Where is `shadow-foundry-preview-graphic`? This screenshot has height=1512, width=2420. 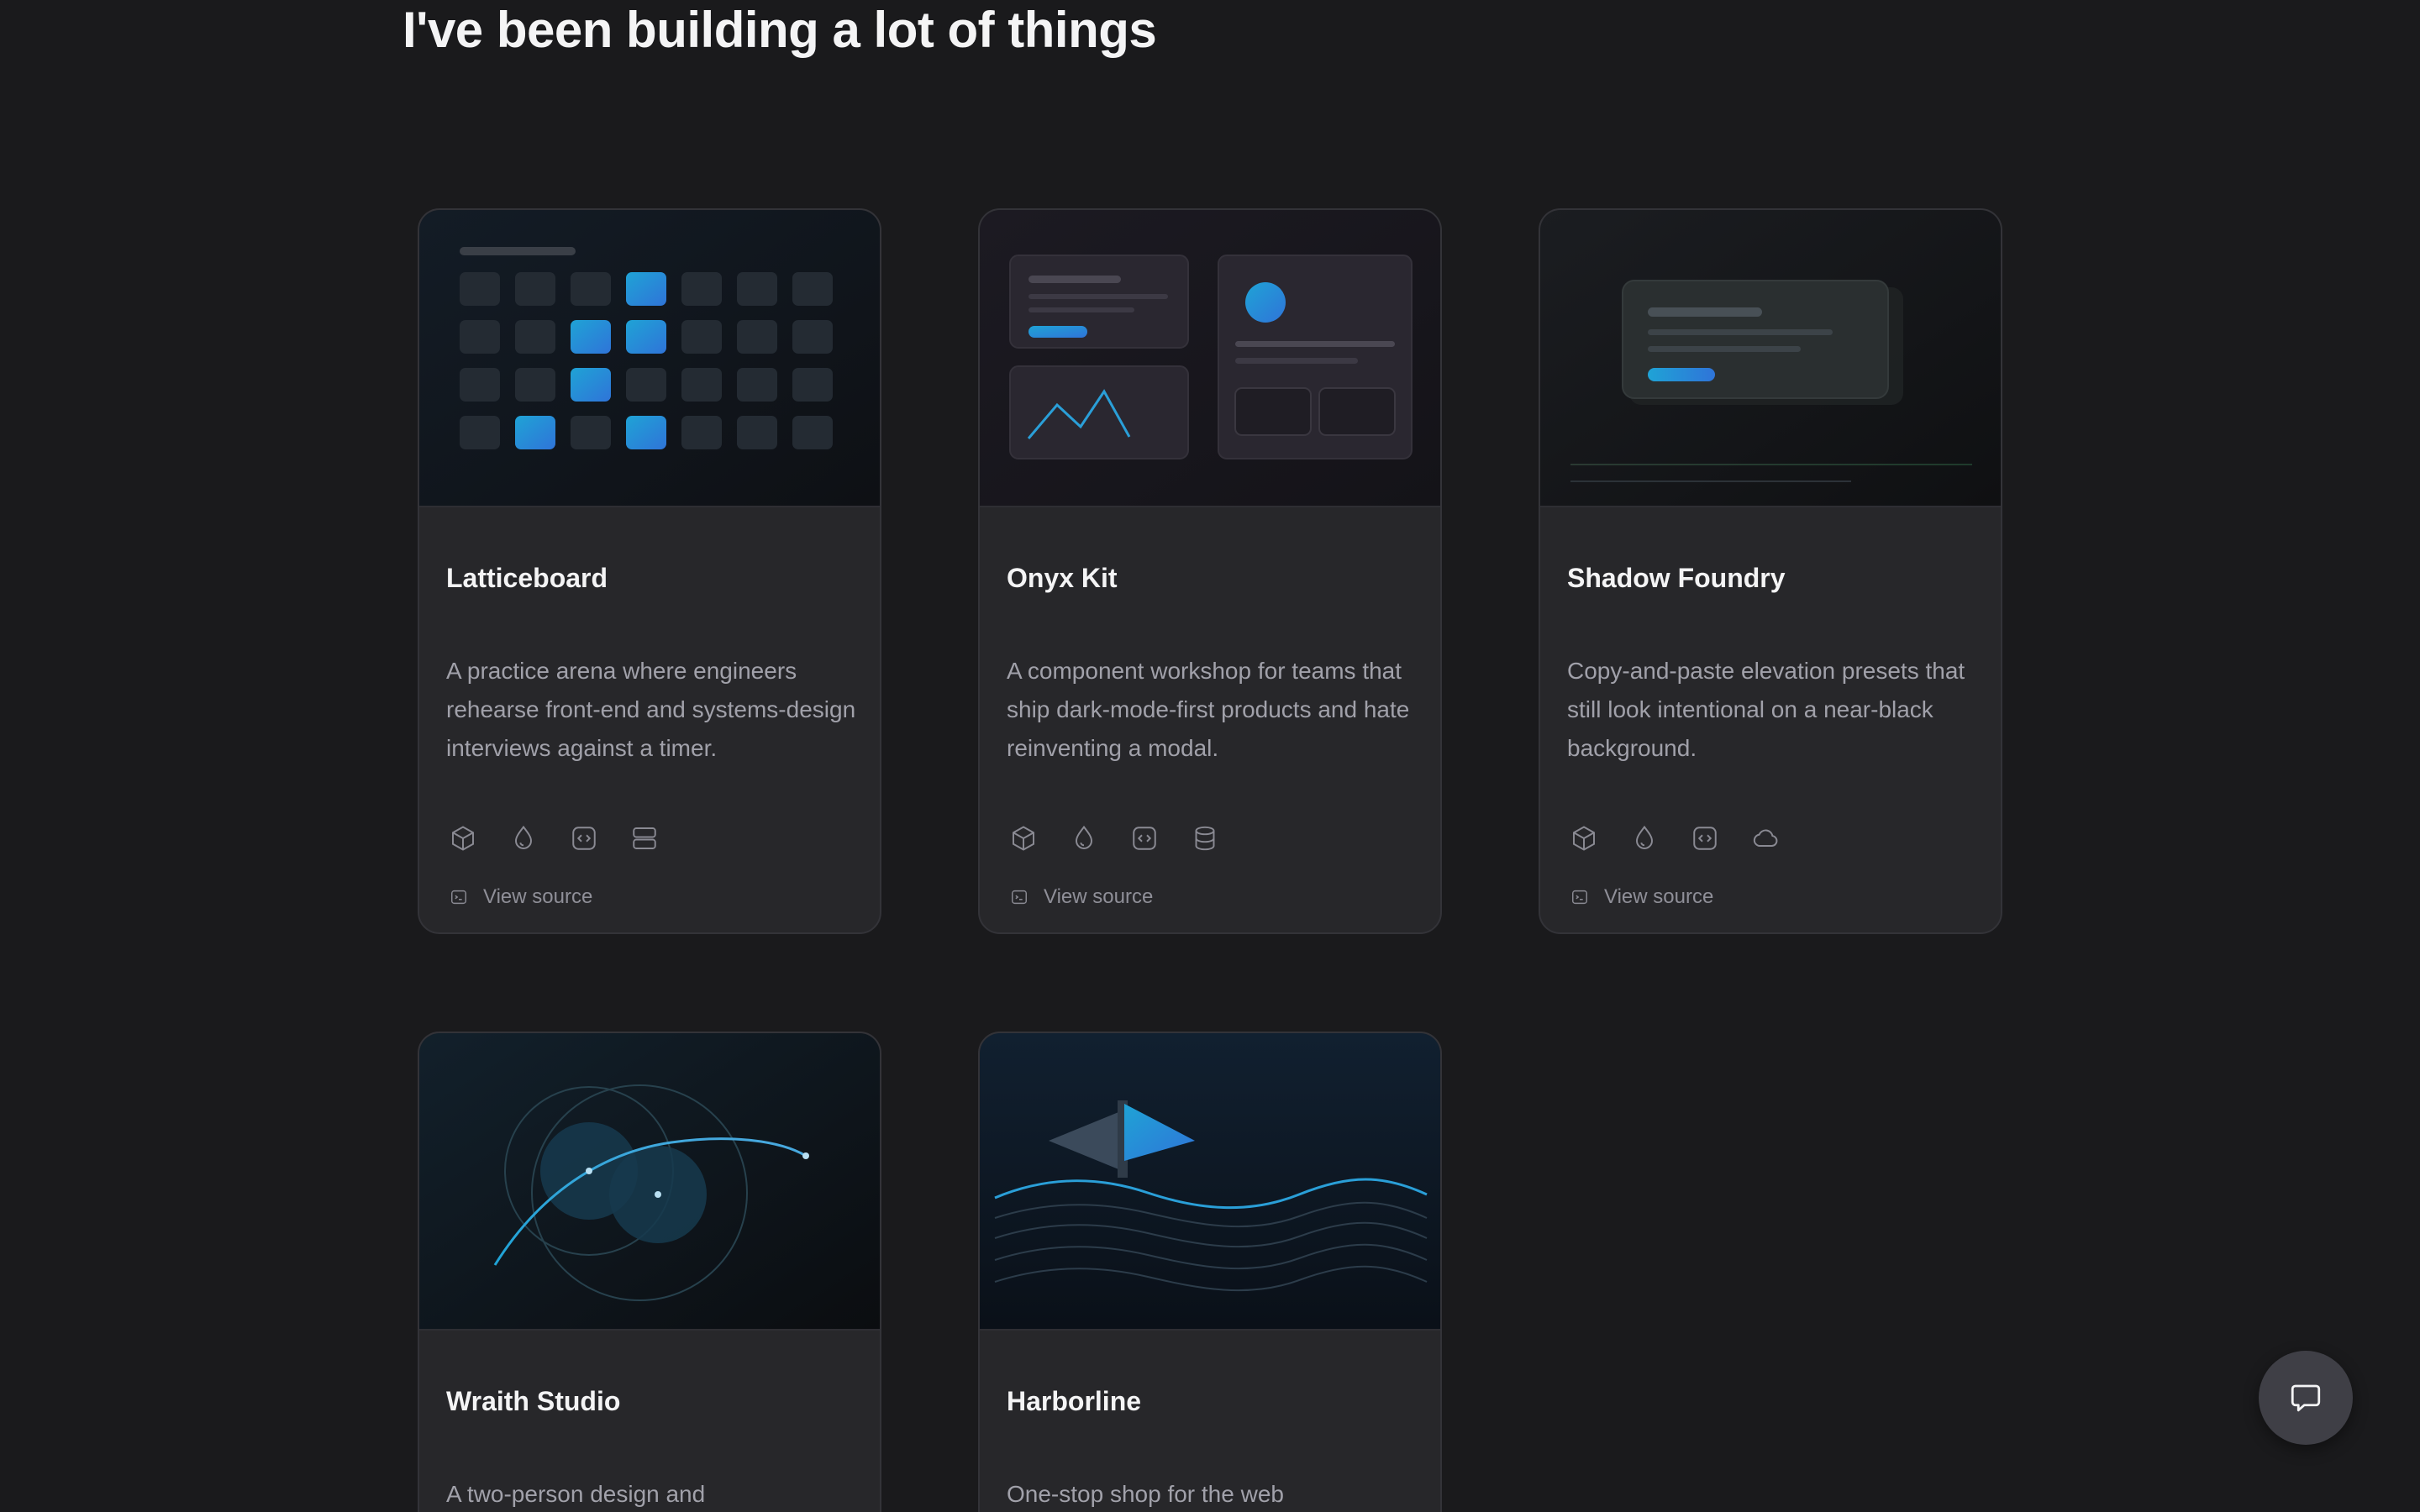 shadow-foundry-preview-graphic is located at coordinates (1770, 358).